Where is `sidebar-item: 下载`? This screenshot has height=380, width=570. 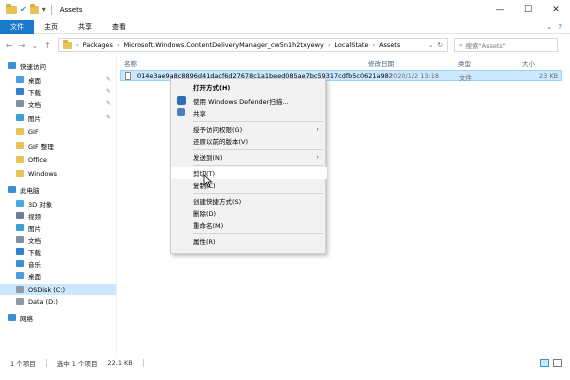
sidebar-item: 下载 is located at coordinates (58, 251).